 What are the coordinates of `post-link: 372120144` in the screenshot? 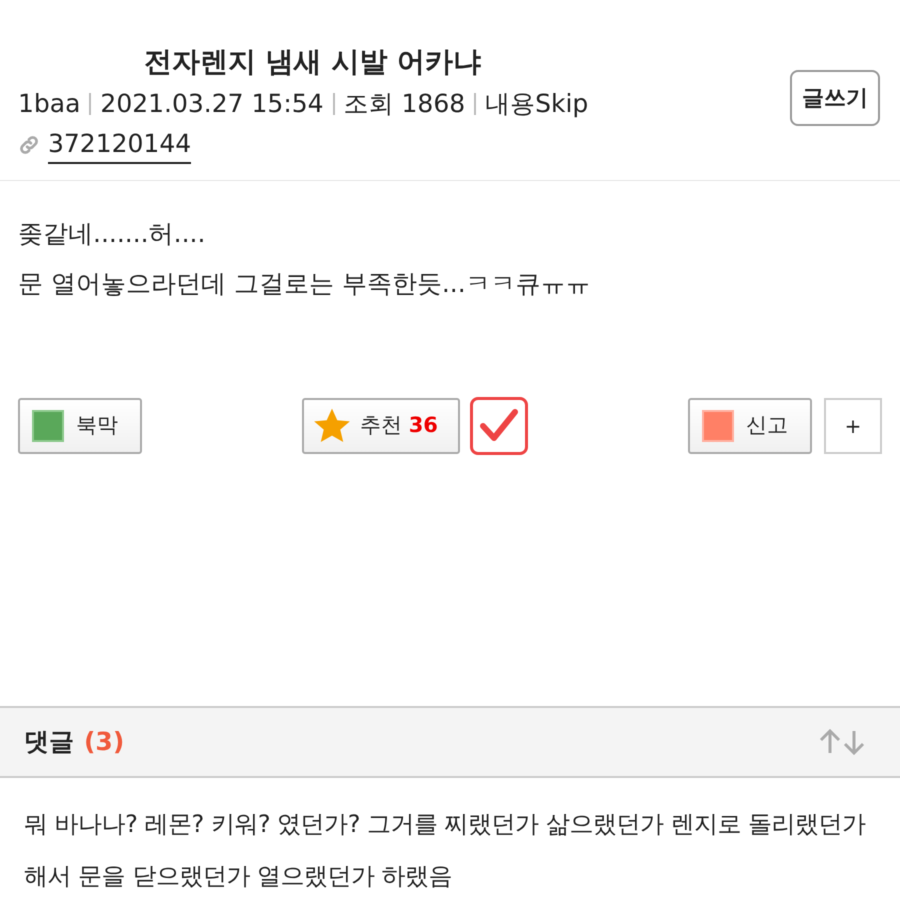 It's located at (120, 145).